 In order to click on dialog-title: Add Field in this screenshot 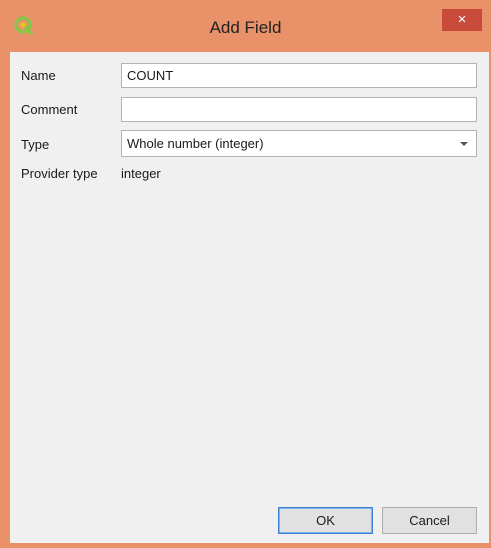, I will do `click(245, 27)`.